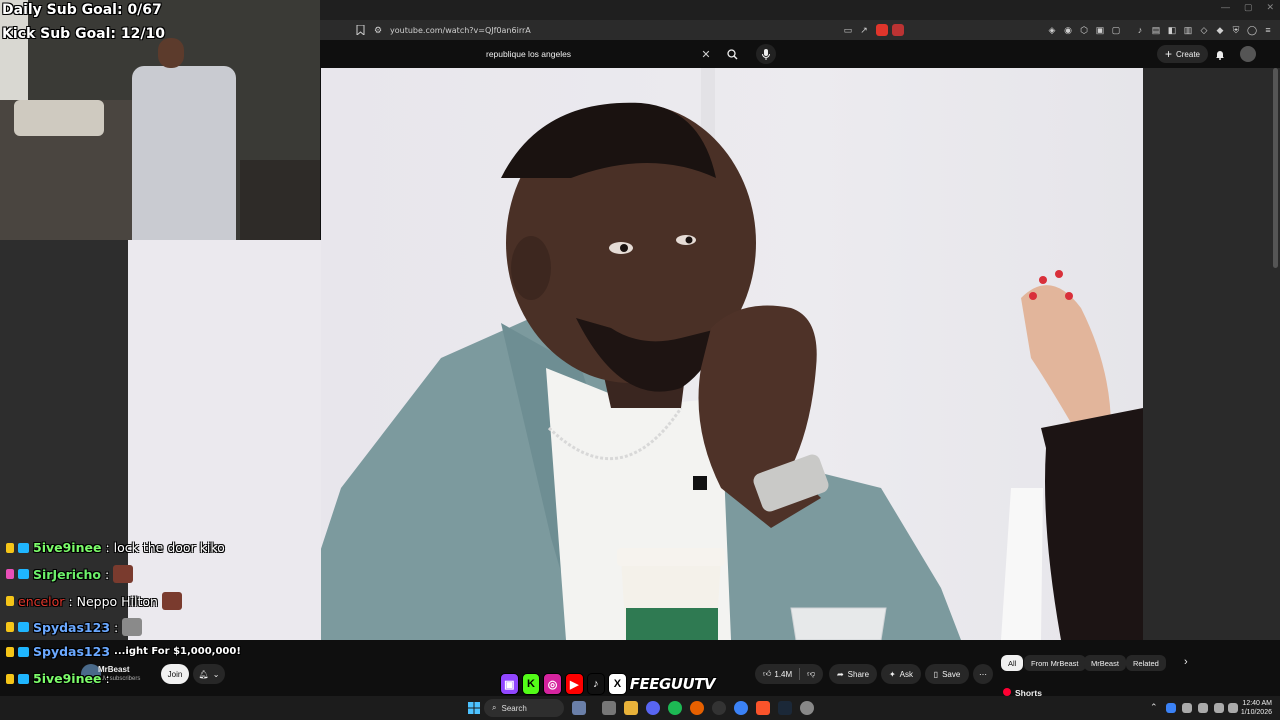 This screenshot has width=1280, height=720. Describe the element at coordinates (1068, 30) in the screenshot. I see `extension-icon: ◉` at that location.